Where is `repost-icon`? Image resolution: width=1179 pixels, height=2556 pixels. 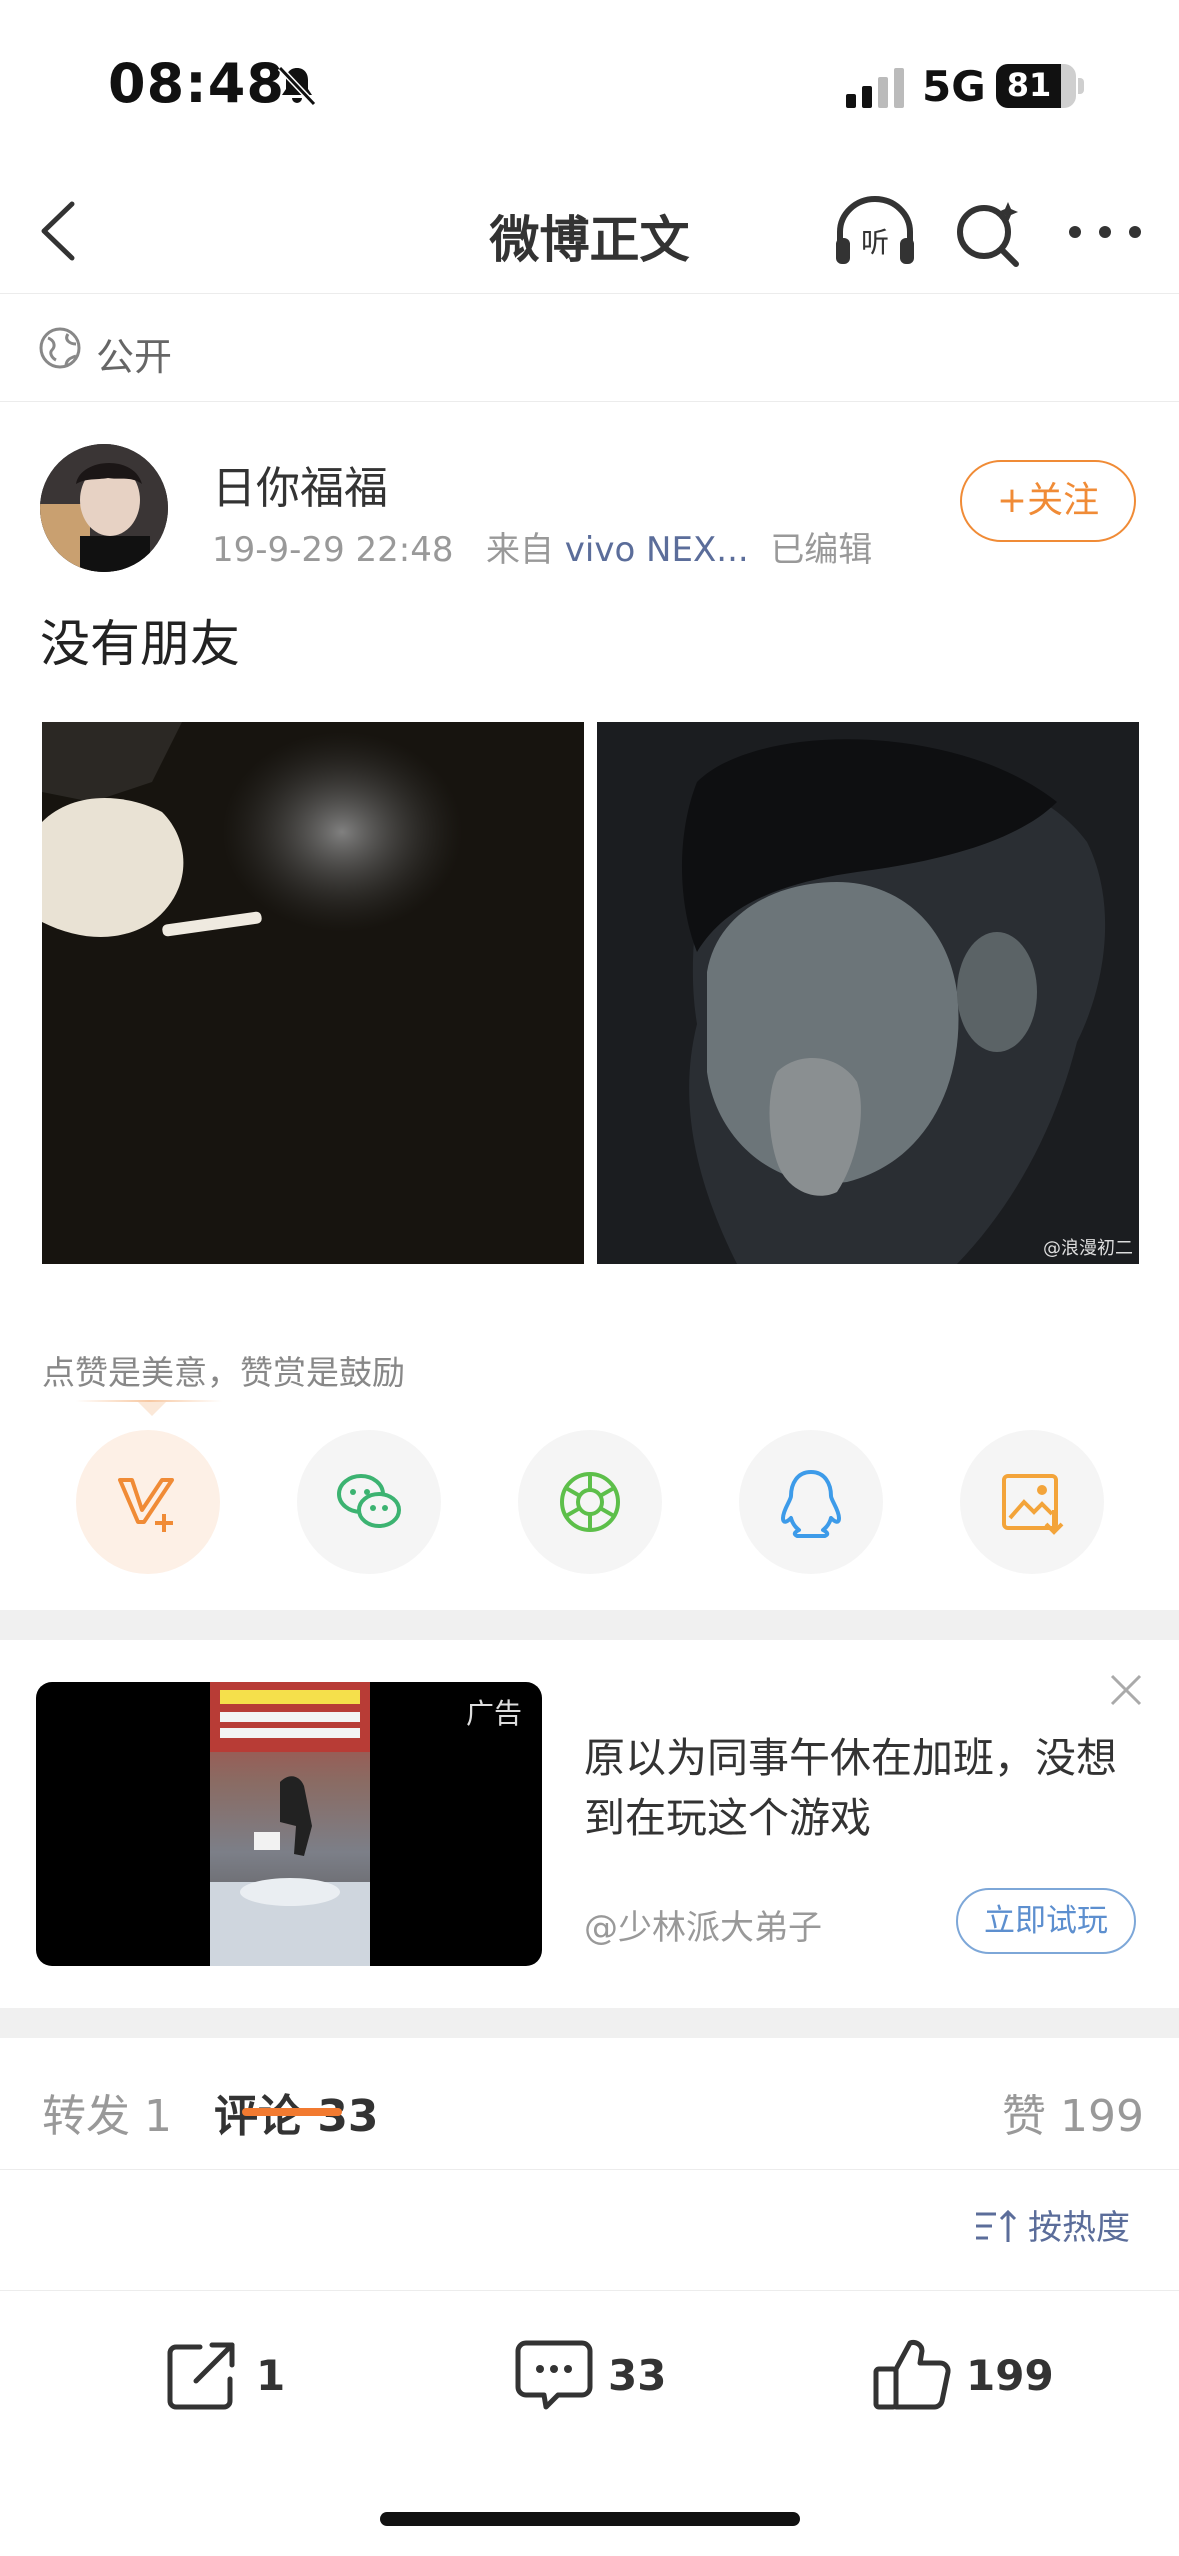 repost-icon is located at coordinates (201, 2376).